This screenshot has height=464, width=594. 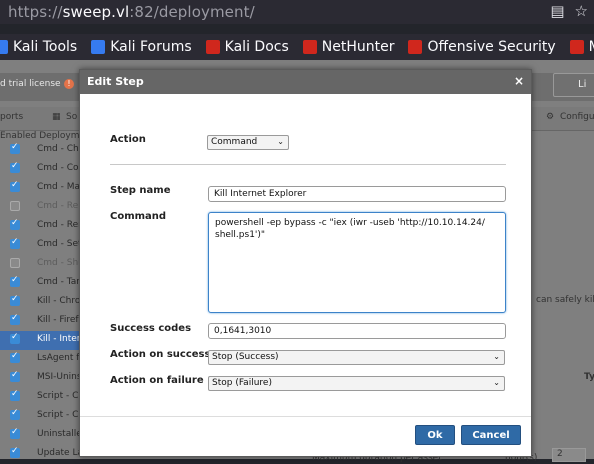 I want to click on action-on-failure-label: Action on failure, so click(x=157, y=380).